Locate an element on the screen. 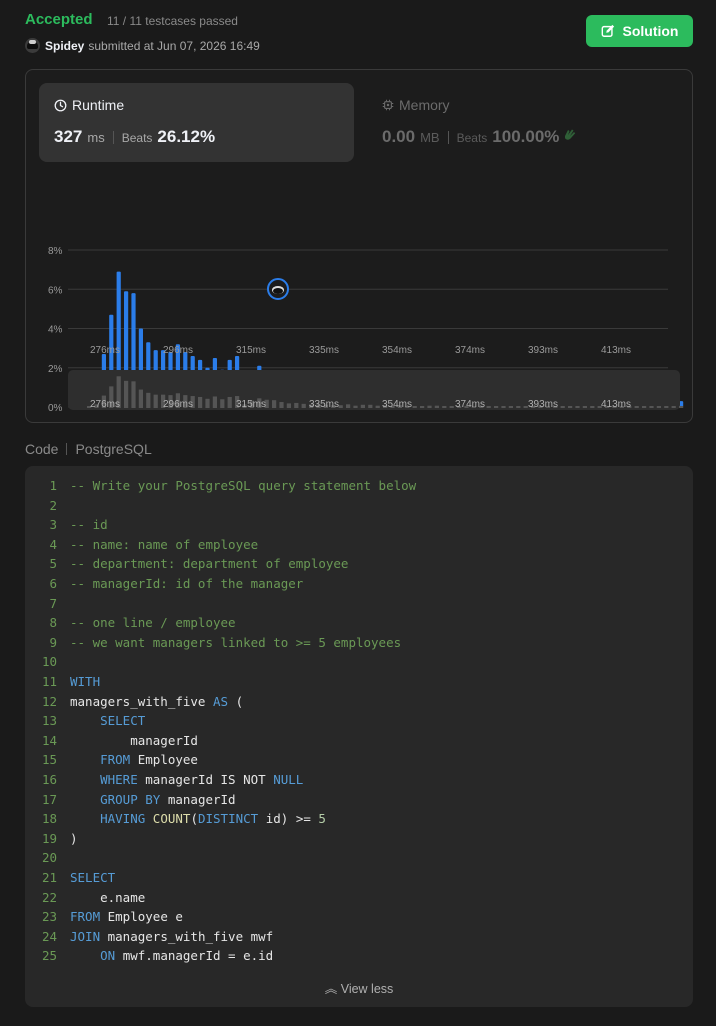 The height and width of the screenshot is (1026, 716). code-token: e.name is located at coordinates (108, 897).